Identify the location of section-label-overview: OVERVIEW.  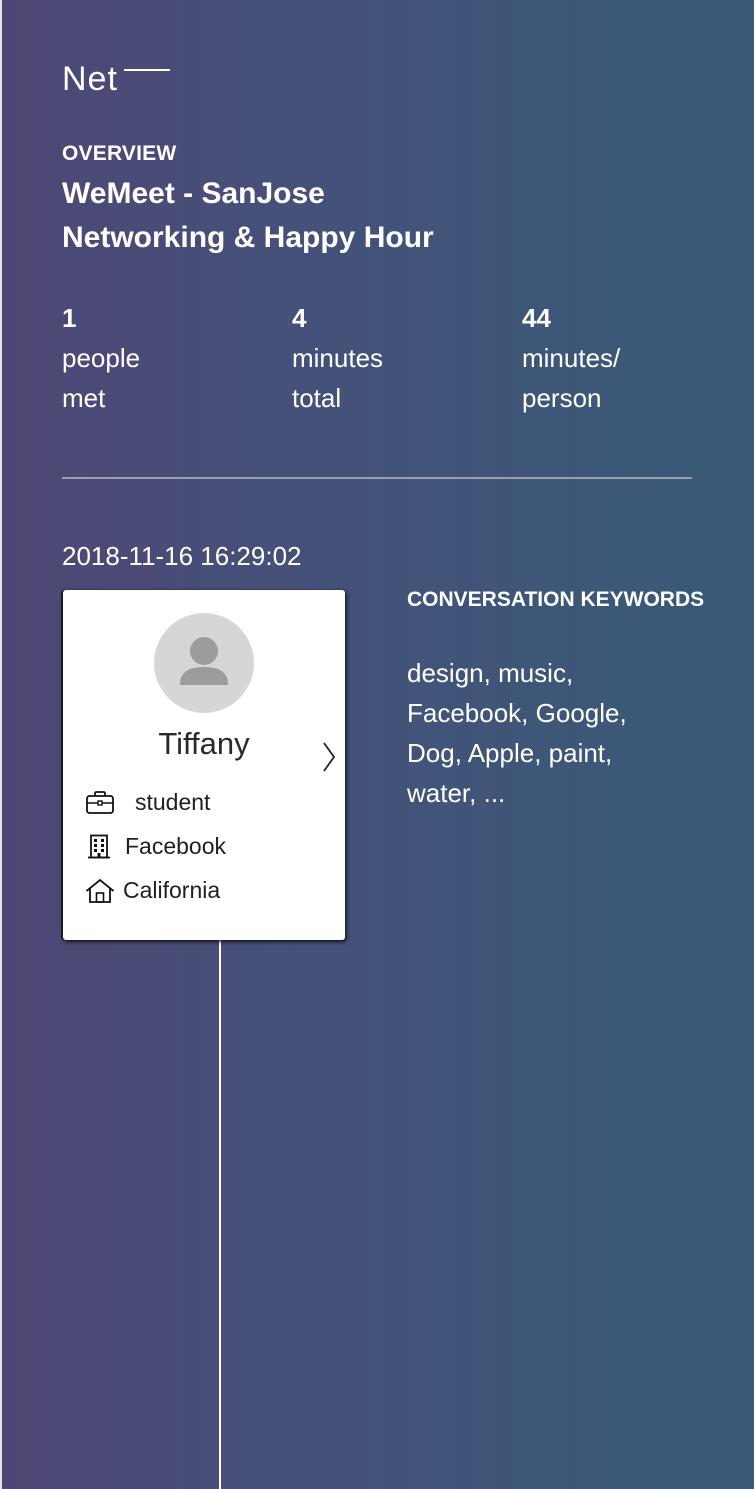
(119, 153).